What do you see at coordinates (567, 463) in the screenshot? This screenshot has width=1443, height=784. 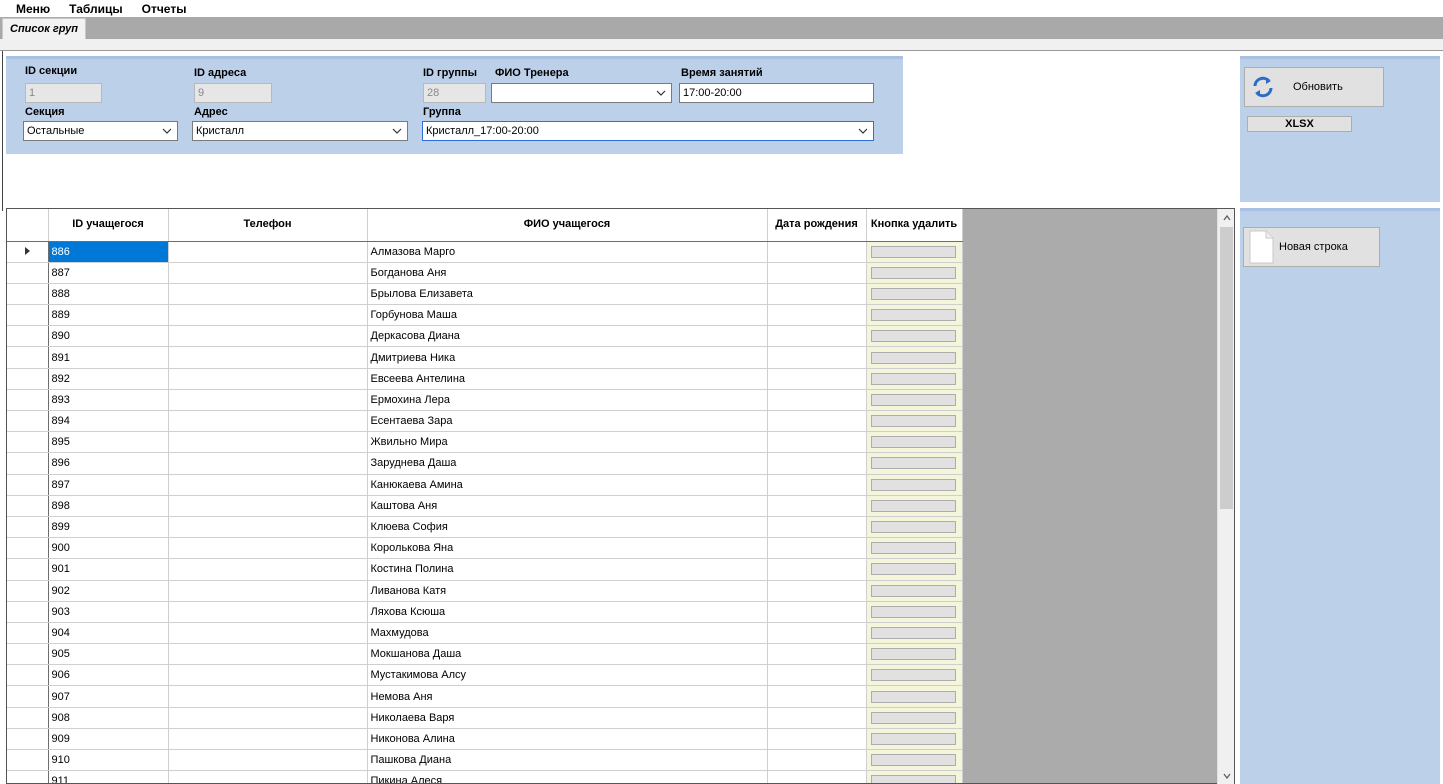 I see `cell-name: Заруднева Даша` at bounding box center [567, 463].